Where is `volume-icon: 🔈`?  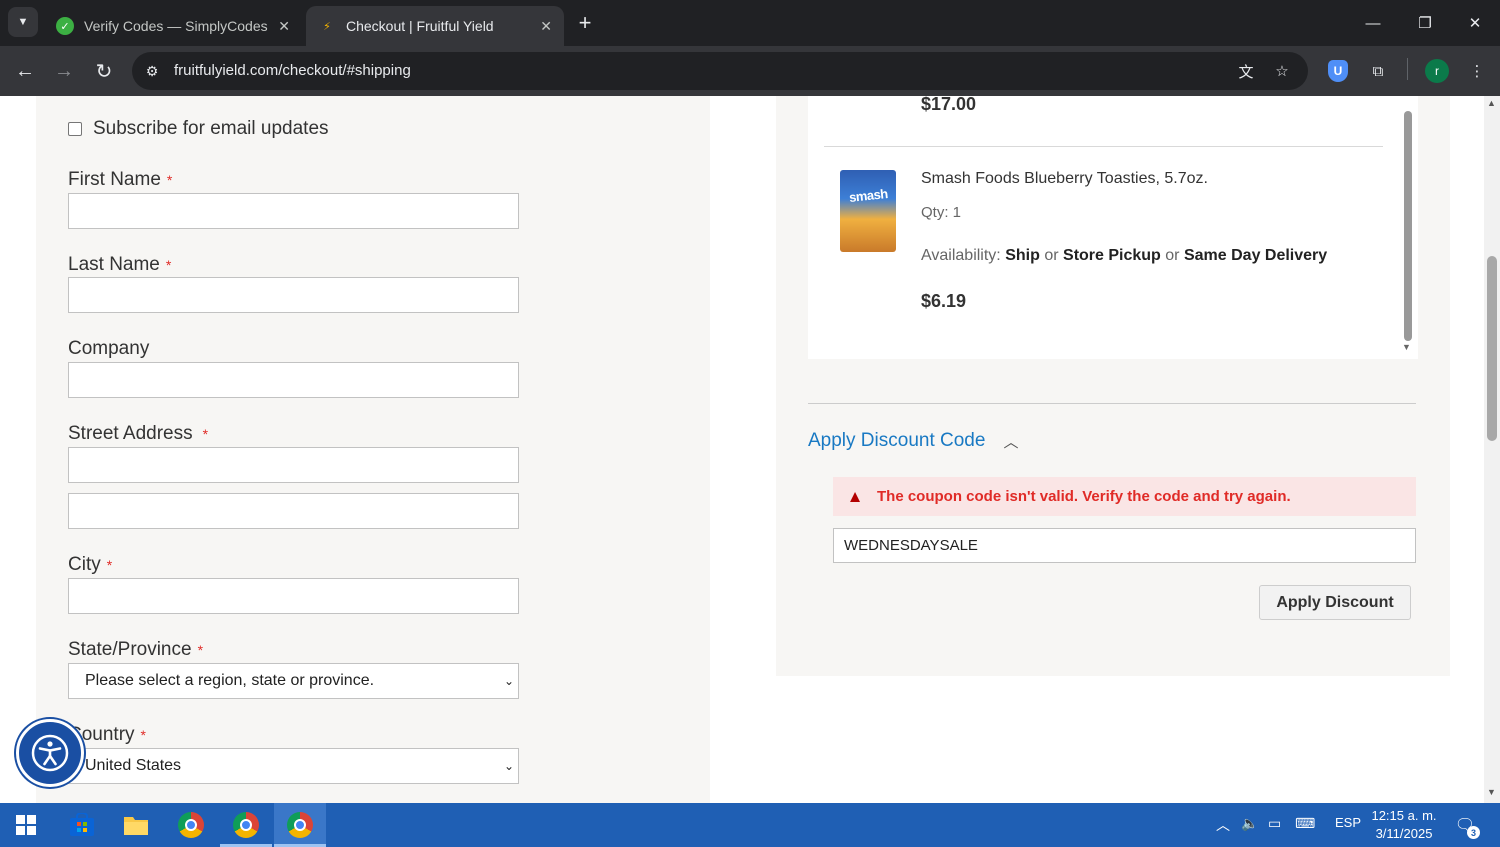 volume-icon: 🔈 is located at coordinates (1249, 823).